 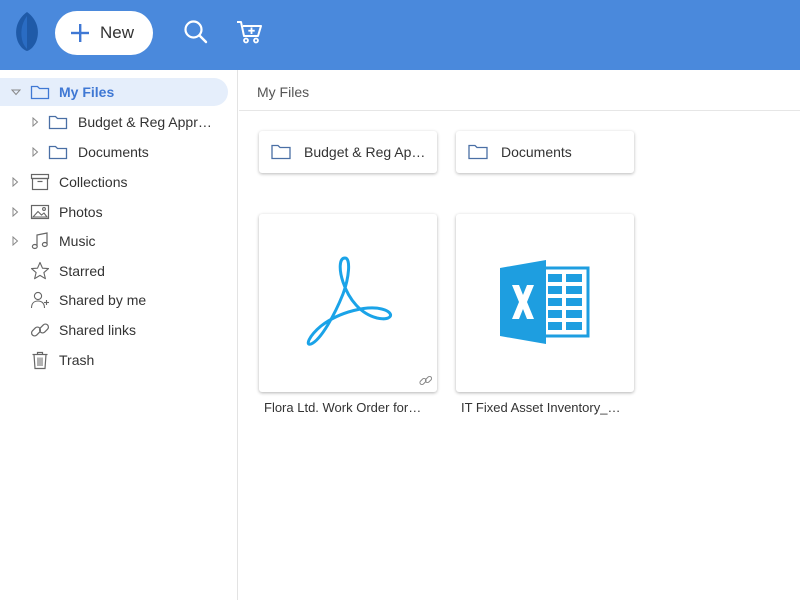 I want to click on excel-icon, so click(x=545, y=302).